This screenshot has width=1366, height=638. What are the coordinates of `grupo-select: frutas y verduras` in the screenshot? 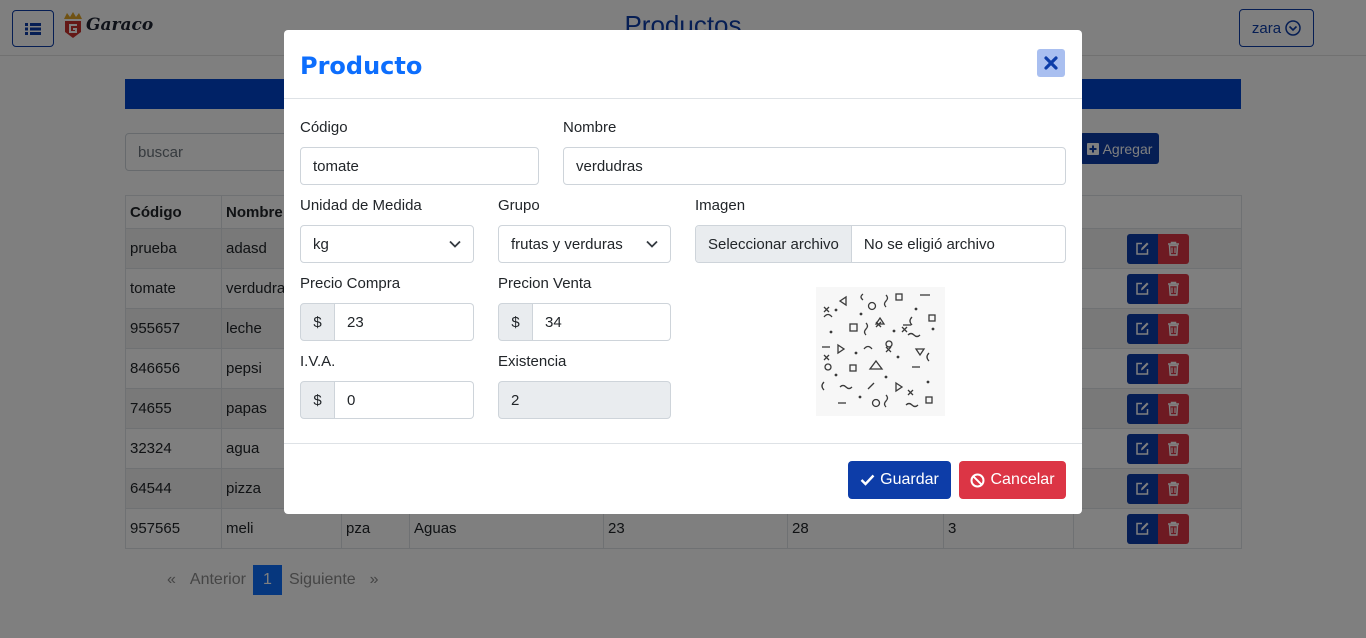 It's located at (584, 244).